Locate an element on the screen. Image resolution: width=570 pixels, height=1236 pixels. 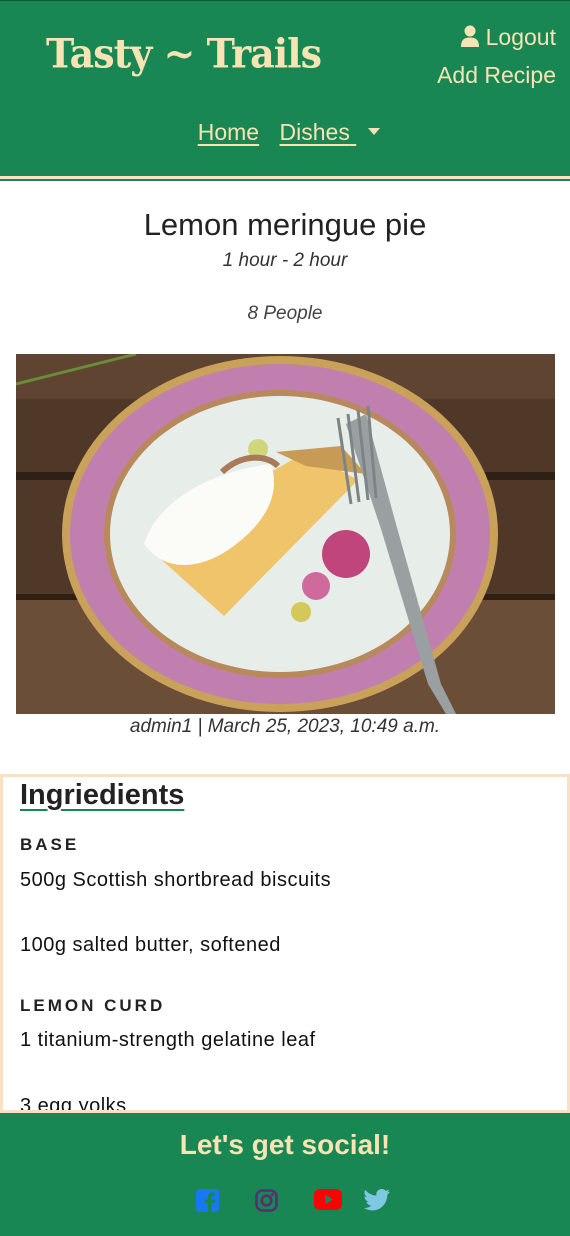
account-links: Logout Add Recipe is located at coordinates (496, 56).